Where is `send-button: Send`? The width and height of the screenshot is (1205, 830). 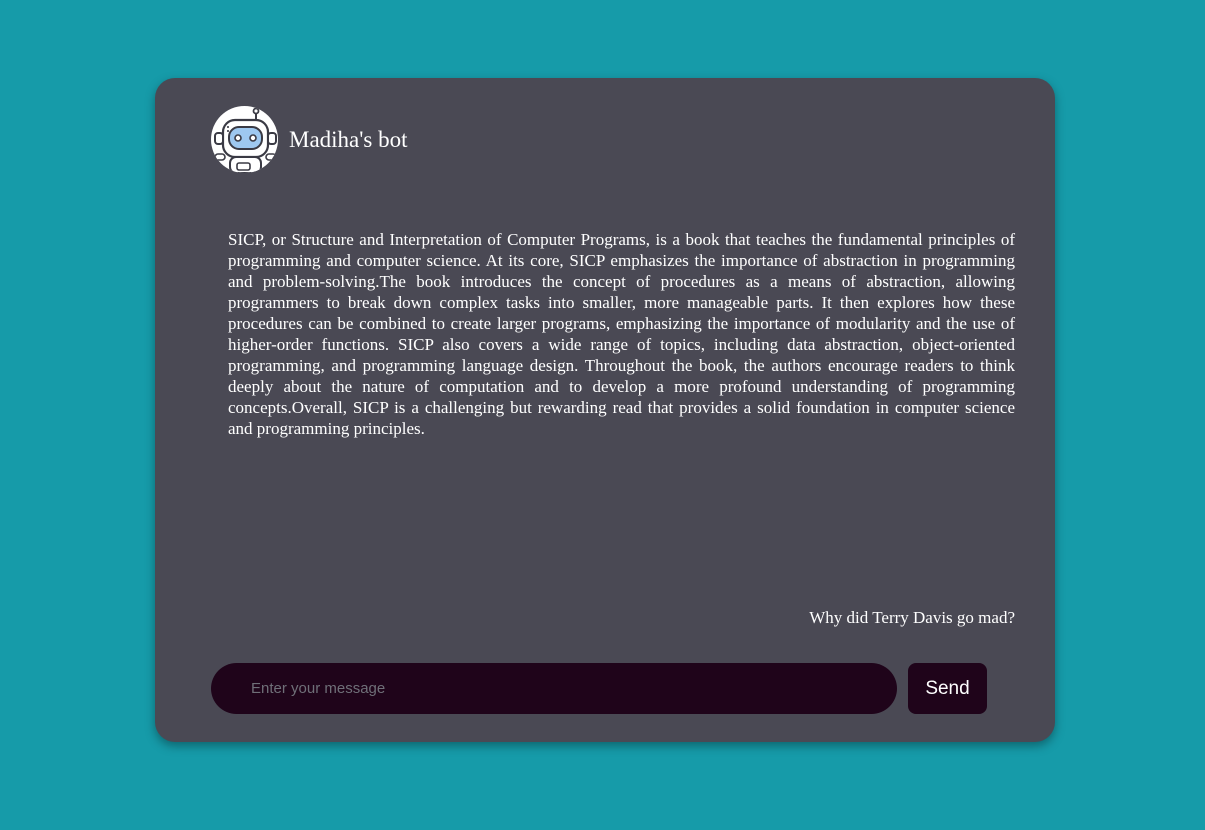 send-button: Send is located at coordinates (947, 688).